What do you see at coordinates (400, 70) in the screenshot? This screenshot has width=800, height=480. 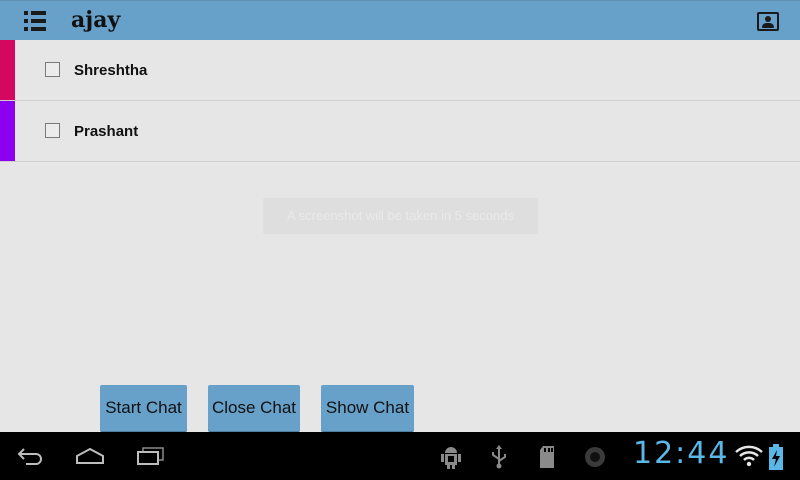 I see `contact-item-shreshtha: Shreshtha` at bounding box center [400, 70].